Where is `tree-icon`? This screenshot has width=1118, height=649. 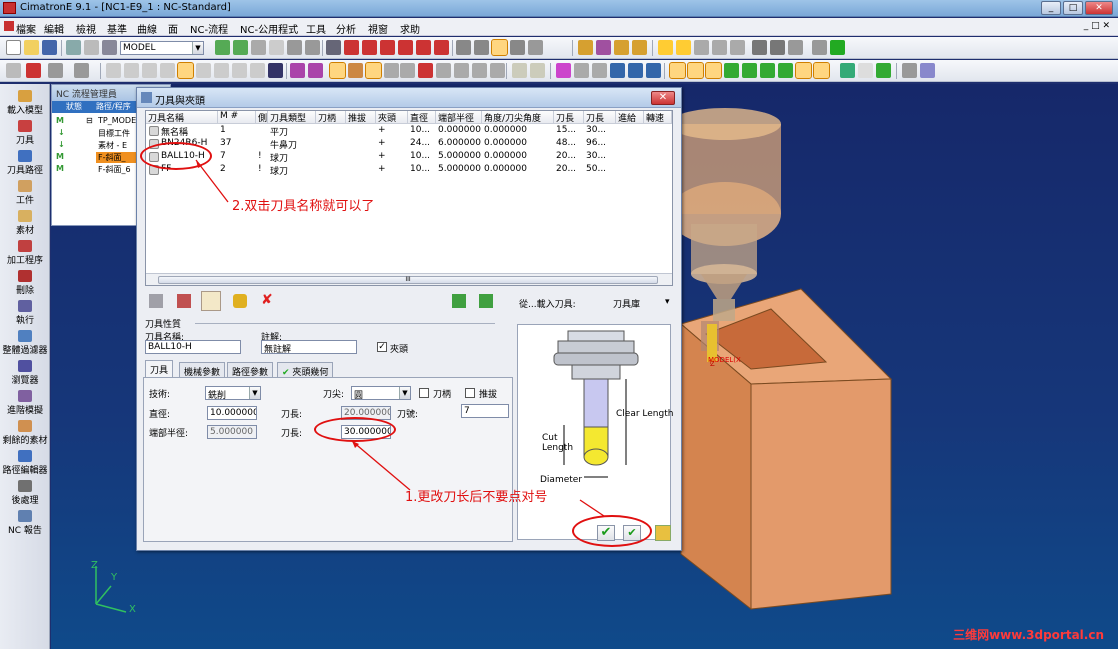 tree-icon is located at coordinates (759, 47).